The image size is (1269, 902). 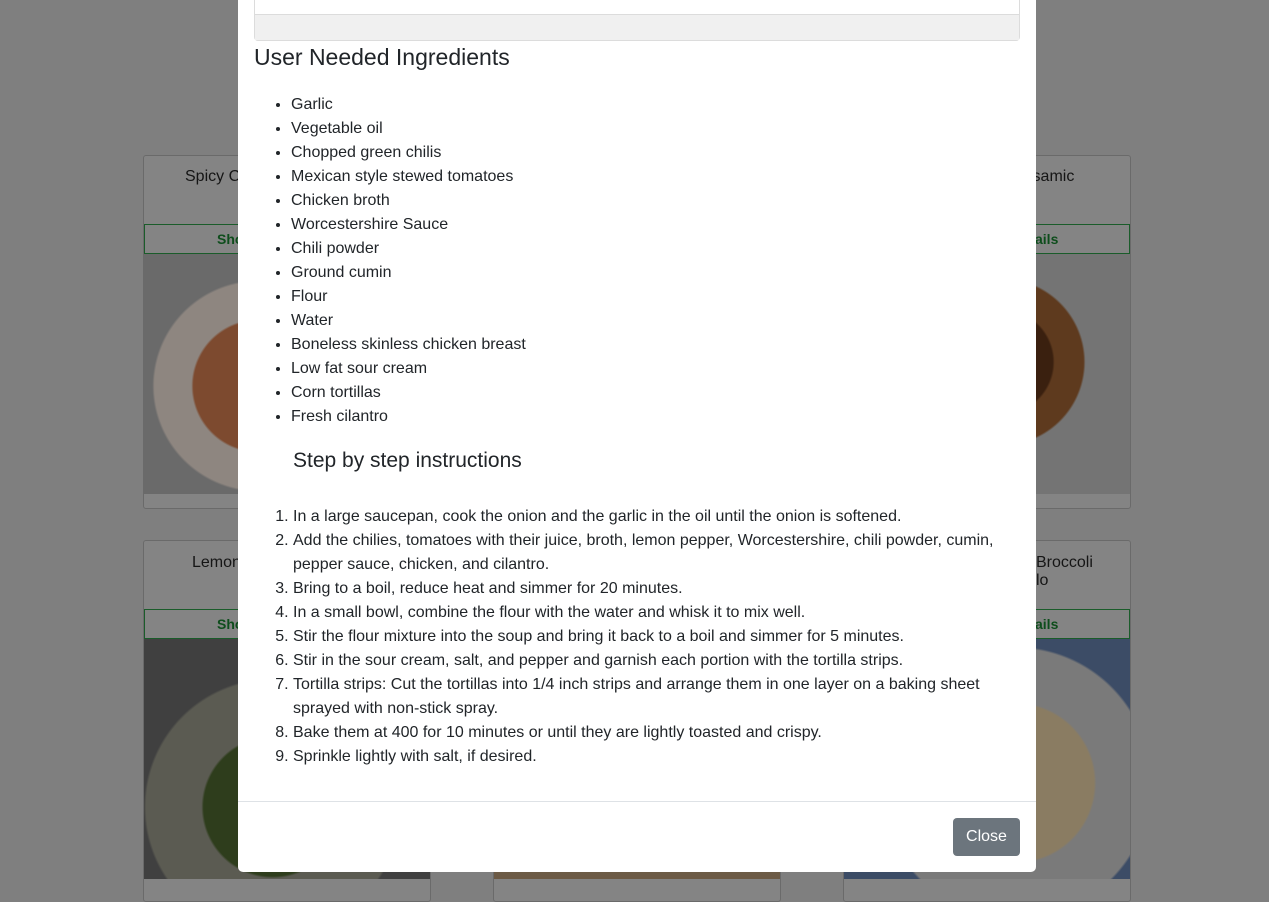 I want to click on ingredients-heading: User Needed Ingredients, so click(x=382, y=57).